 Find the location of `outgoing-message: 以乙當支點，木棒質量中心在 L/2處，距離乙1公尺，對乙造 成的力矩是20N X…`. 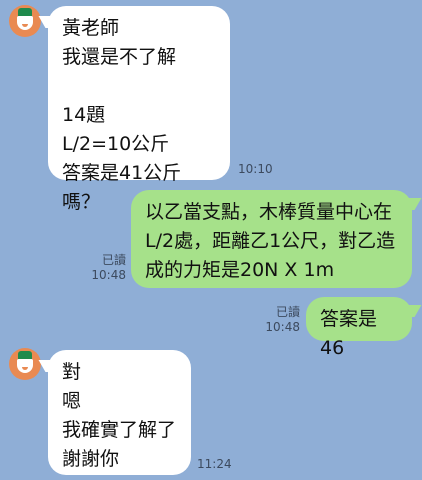

outgoing-message: 以乙當支點，木棒質量中心在 L/2處，距離乙1公尺，對乙造 成的力矩是20N X… is located at coordinates (271, 239).